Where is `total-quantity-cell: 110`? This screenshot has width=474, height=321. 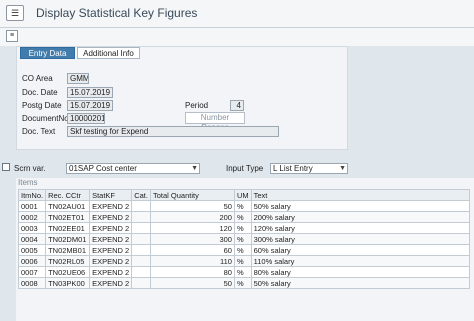 total-quantity-cell: 110 is located at coordinates (192, 261).